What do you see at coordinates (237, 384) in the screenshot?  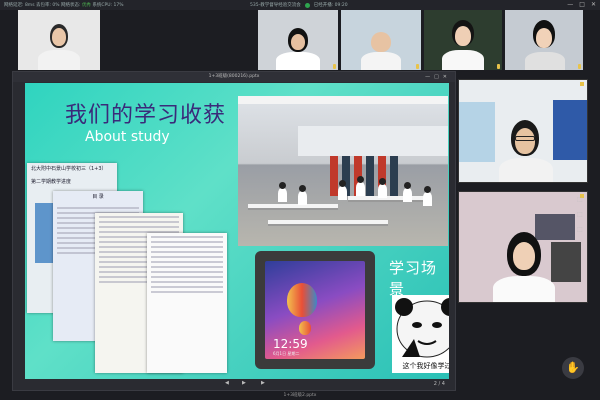 I see `slide-controls: ◀ ▶ ▶ 2 / 4` at bounding box center [237, 384].